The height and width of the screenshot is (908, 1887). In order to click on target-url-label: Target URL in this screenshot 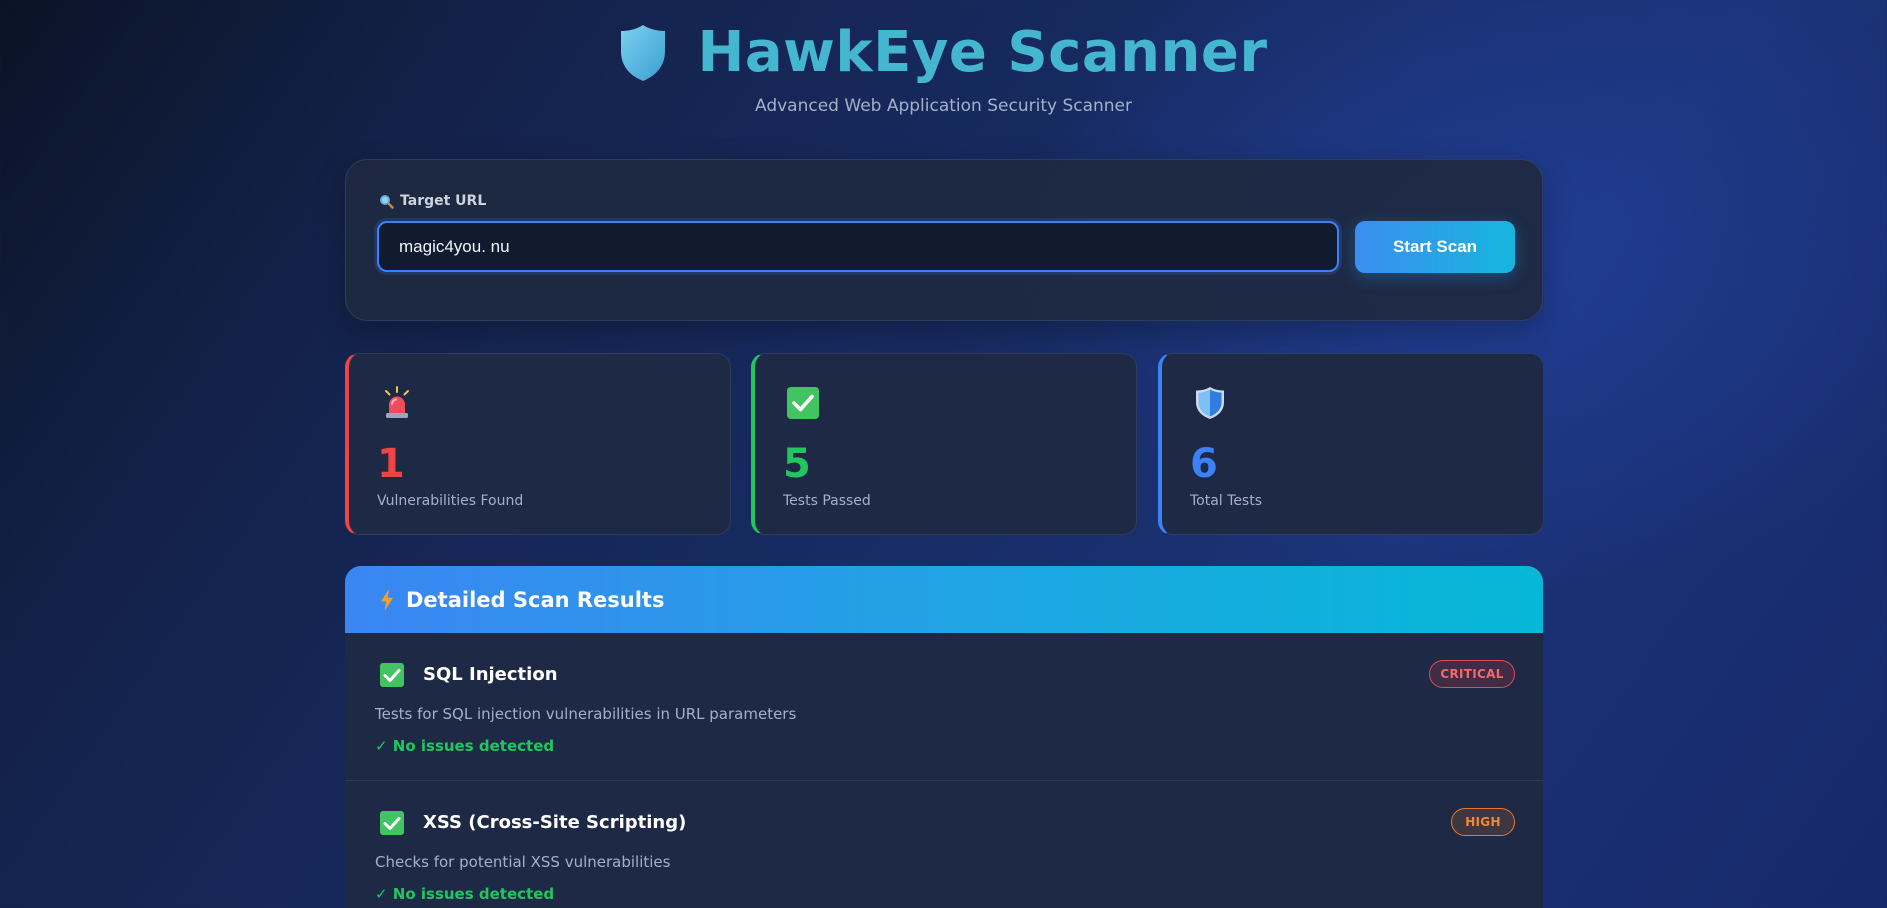, I will do `click(432, 201)`.